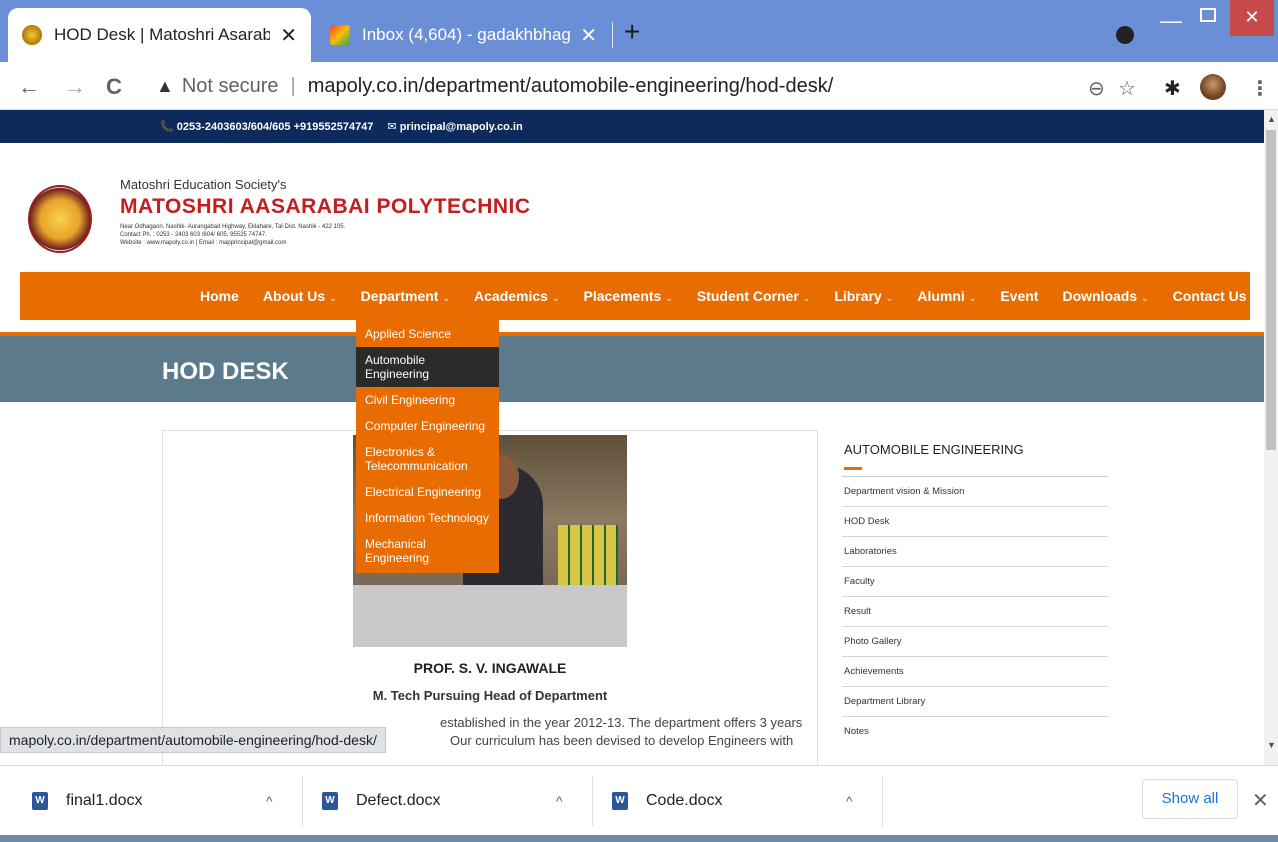 This screenshot has width=1278, height=842. Describe the element at coordinates (1096, 88) in the screenshot. I see `zoom-icon: ⊖` at that location.